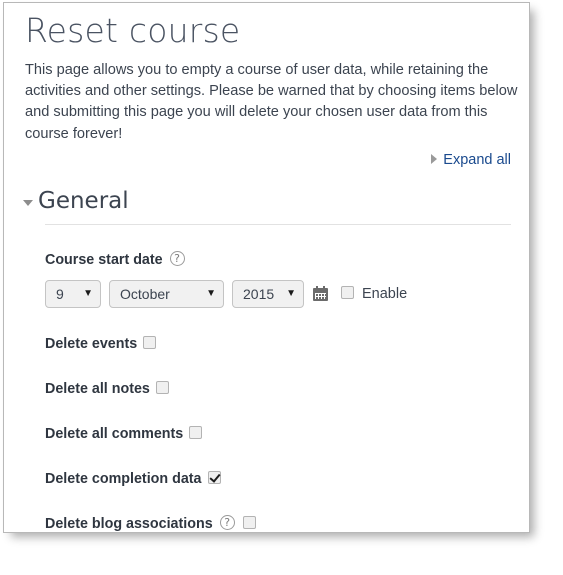 The image size is (563, 575). I want to click on delete-all-comments-checkbox, so click(196, 433).